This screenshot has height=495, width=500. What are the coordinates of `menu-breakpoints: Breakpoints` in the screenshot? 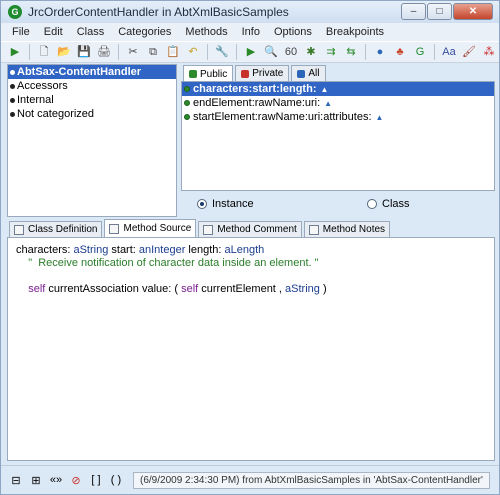 It's located at (355, 32).